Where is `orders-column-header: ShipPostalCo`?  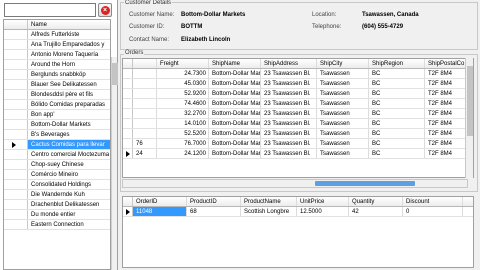 orders-column-header: ShipPostalCo is located at coordinates (447, 63).